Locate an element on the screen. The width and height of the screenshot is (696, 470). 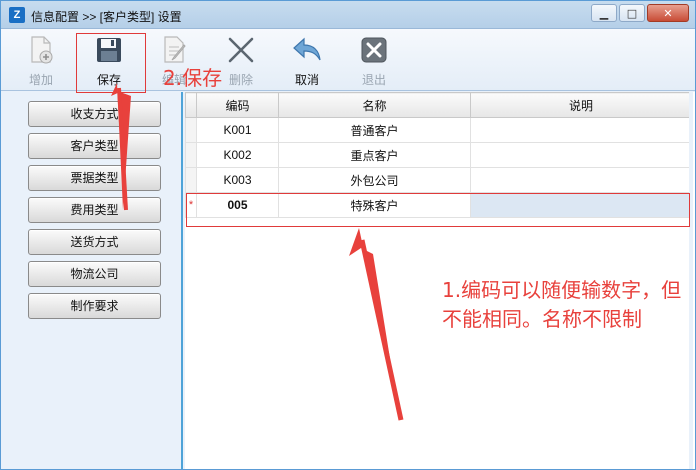
column-header-description: 说明 is located at coordinates (581, 105).